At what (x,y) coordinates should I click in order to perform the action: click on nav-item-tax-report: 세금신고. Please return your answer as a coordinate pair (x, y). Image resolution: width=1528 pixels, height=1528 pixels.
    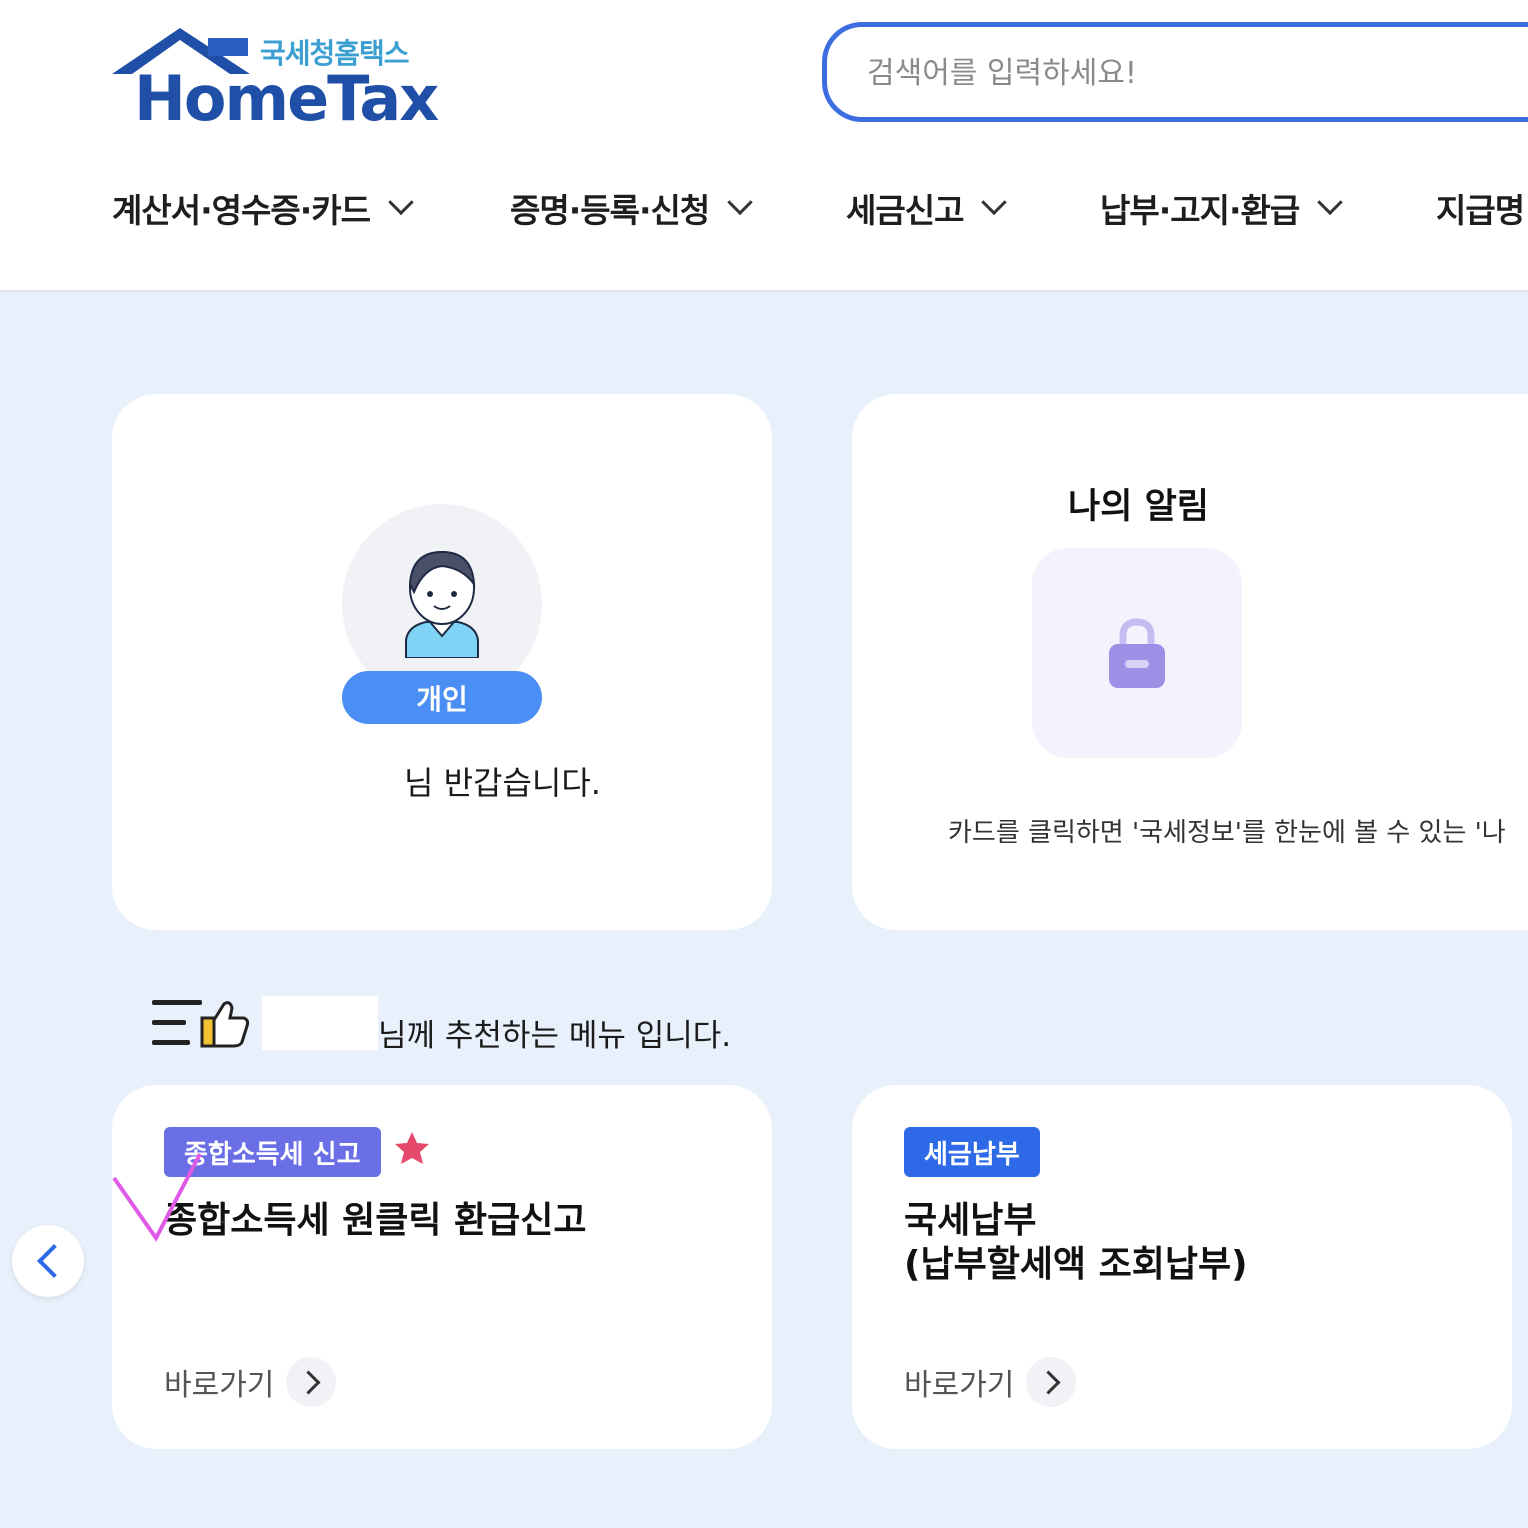
    Looking at the image, I should click on (927, 208).